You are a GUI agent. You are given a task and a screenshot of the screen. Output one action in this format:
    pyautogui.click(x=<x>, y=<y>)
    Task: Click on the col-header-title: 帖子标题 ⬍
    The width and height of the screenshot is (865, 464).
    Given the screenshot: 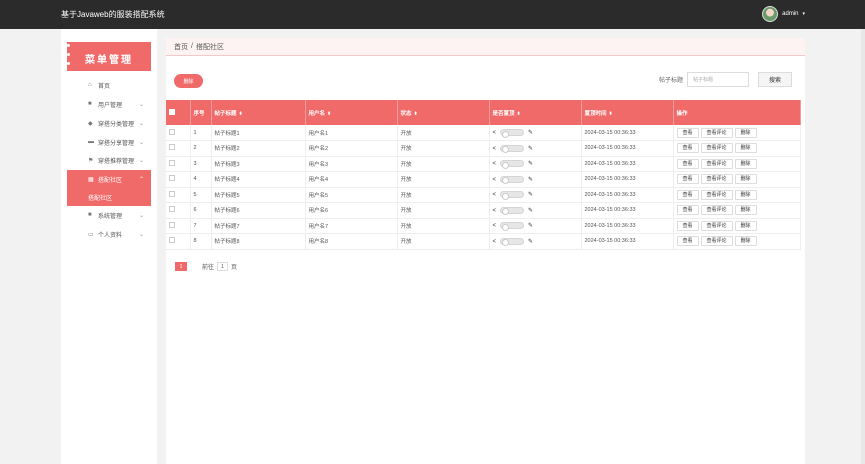 What is the action you would take?
    pyautogui.click(x=258, y=112)
    